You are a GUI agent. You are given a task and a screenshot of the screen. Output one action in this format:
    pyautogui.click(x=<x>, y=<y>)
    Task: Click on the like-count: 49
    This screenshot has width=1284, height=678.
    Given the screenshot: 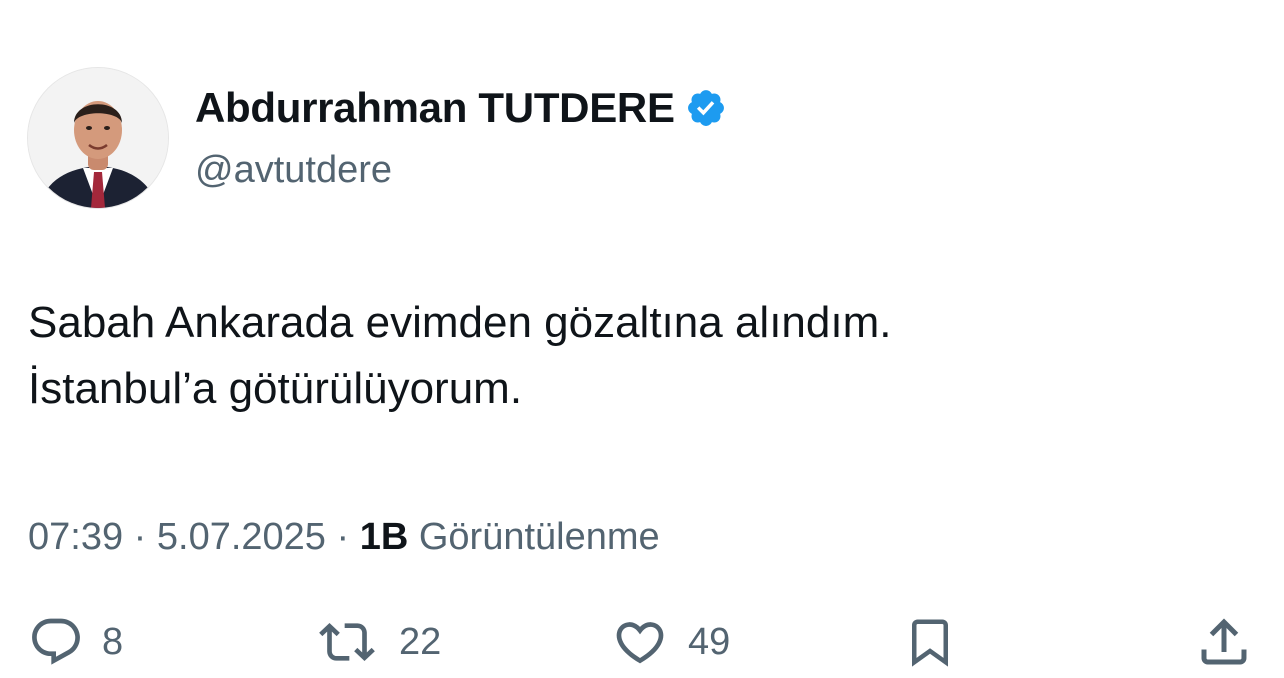 What is the action you would take?
    pyautogui.click(x=709, y=641)
    